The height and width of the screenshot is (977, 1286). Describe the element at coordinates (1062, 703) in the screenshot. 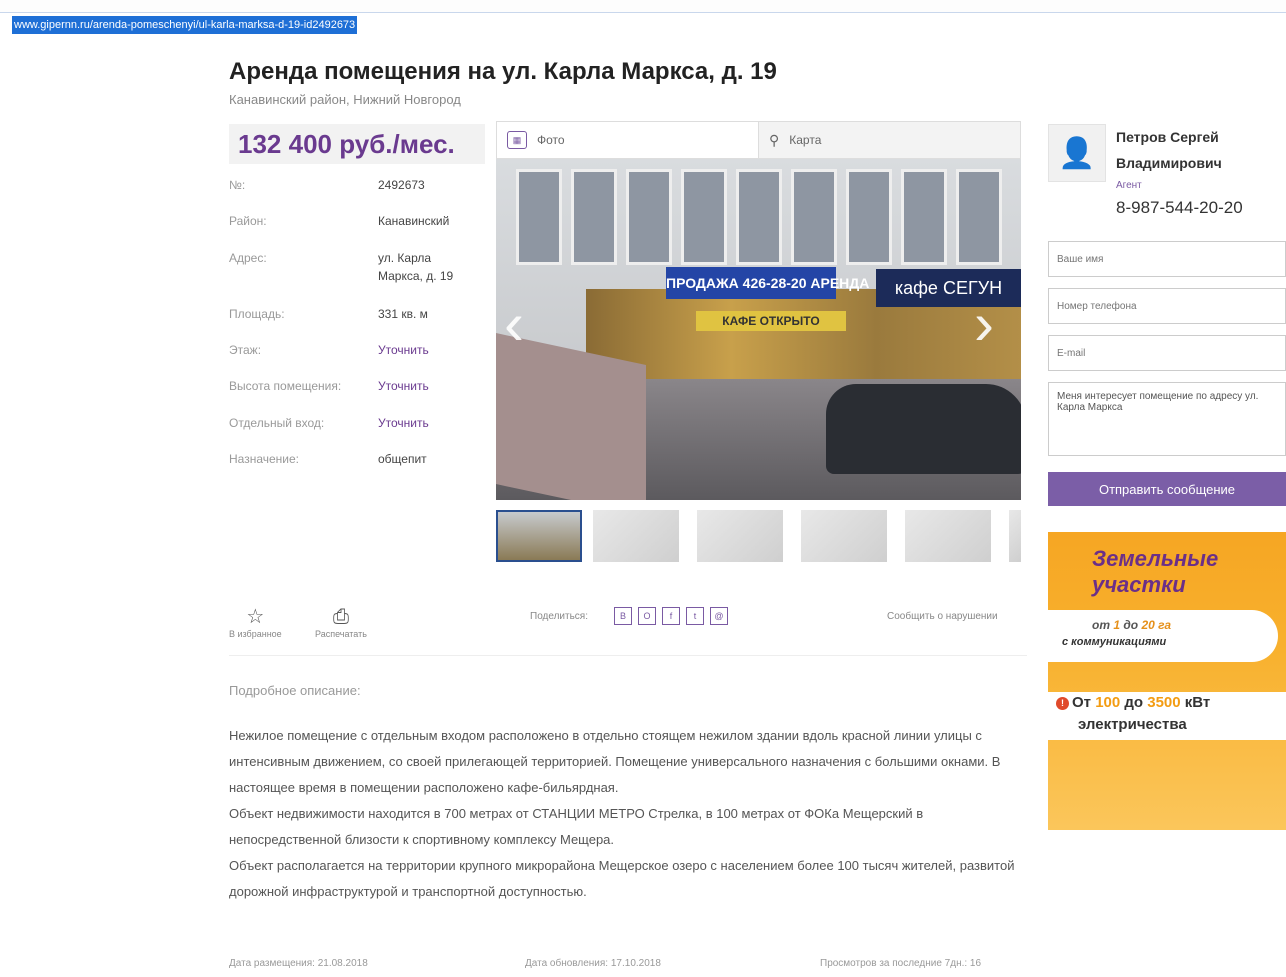

I see `power-icon: !` at that location.